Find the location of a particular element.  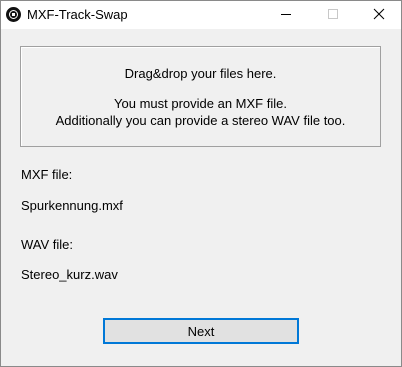

app-icon is located at coordinates (13, 14).